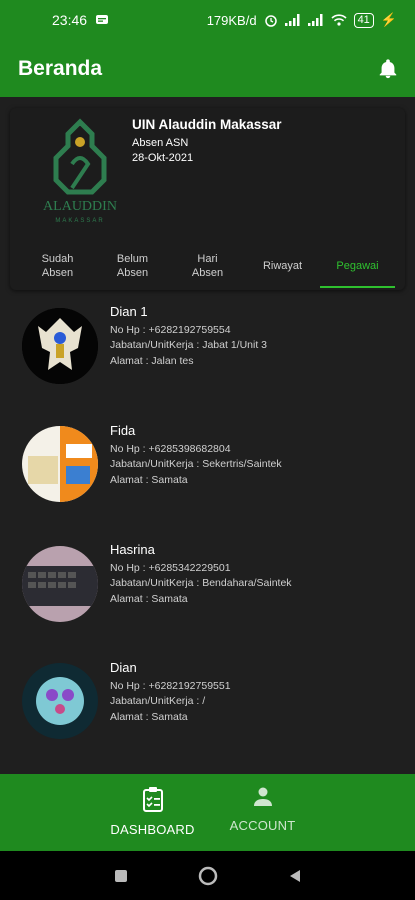 This screenshot has height=900, width=415. What do you see at coordinates (152, 829) in the screenshot?
I see `nav-dashboard-label: DASHBOARD` at bounding box center [152, 829].